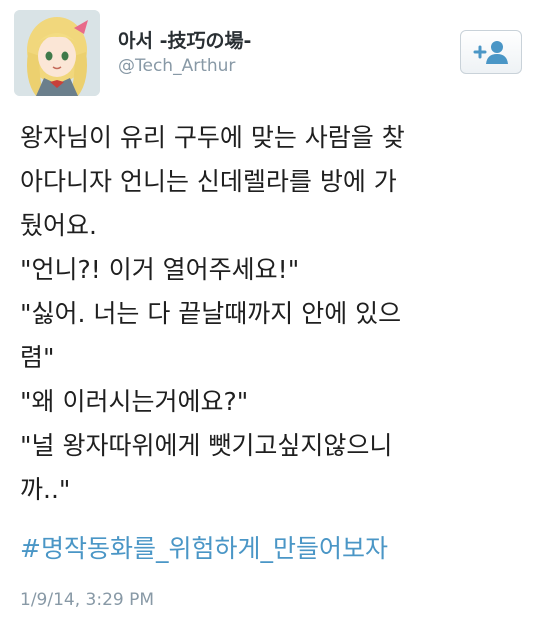 The width and height of the screenshot is (540, 632). Describe the element at coordinates (184, 39) in the screenshot. I see `display-name: 아서 -技巧の場-` at that location.